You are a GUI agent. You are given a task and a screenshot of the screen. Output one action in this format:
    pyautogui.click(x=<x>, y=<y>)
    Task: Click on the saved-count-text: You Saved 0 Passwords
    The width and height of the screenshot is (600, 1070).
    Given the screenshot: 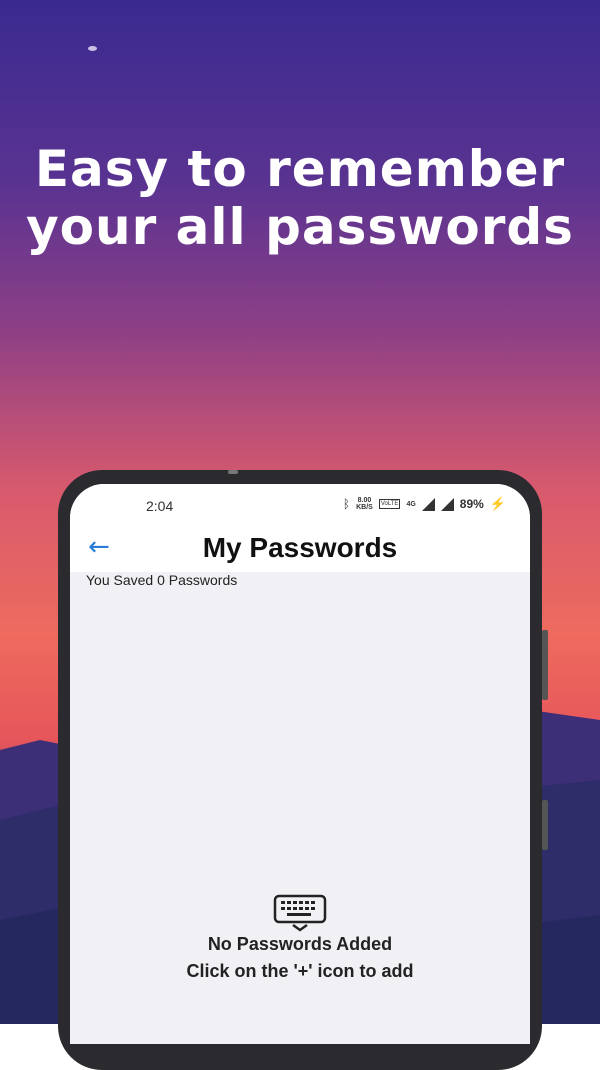 What is the action you would take?
    pyautogui.click(x=162, y=580)
    